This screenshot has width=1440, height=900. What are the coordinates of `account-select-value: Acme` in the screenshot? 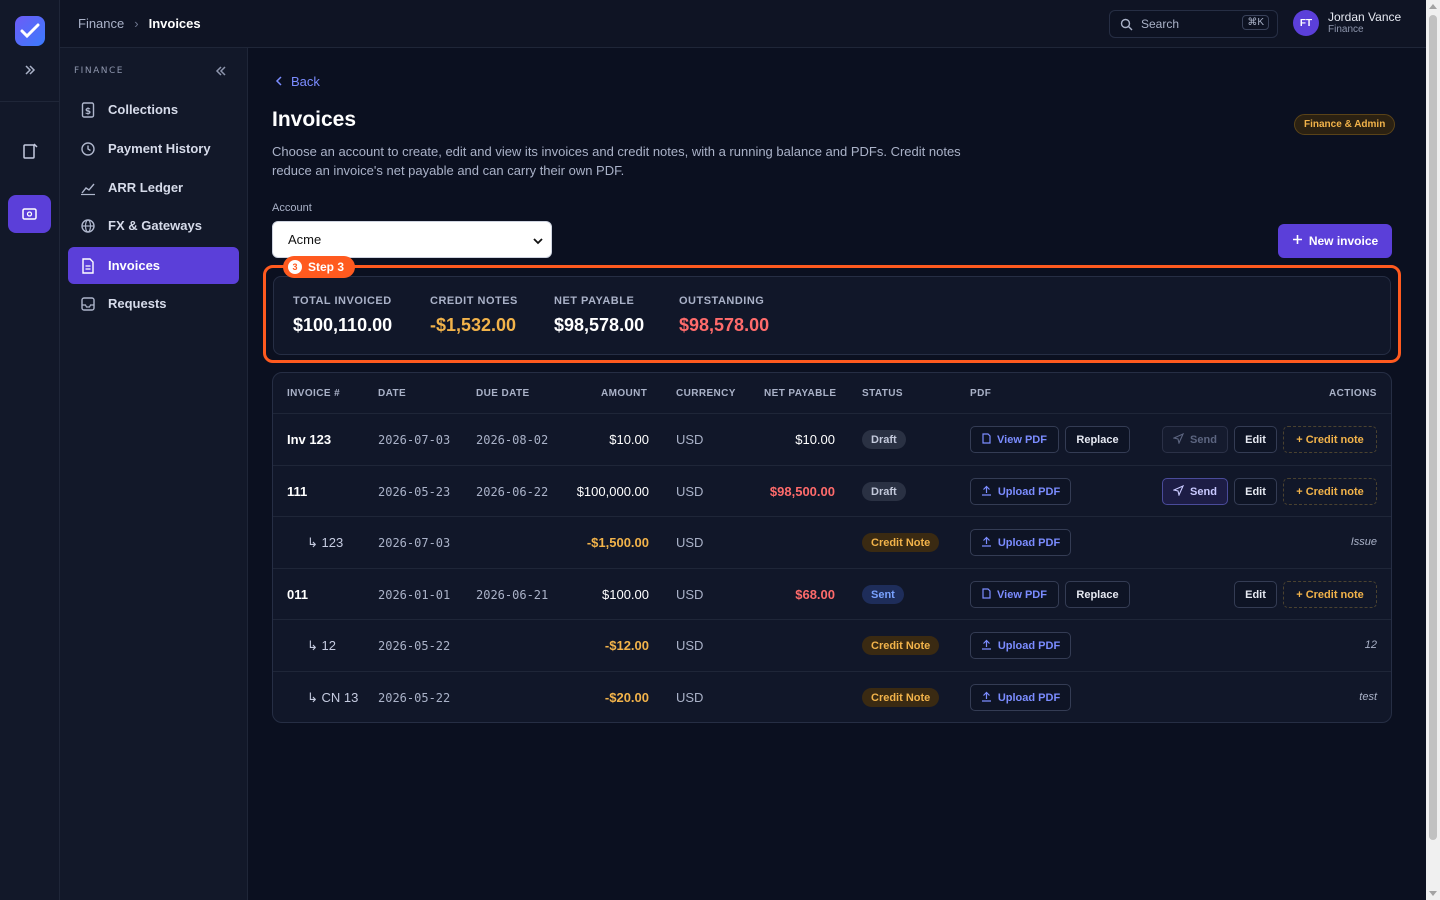 It's located at (305, 239).